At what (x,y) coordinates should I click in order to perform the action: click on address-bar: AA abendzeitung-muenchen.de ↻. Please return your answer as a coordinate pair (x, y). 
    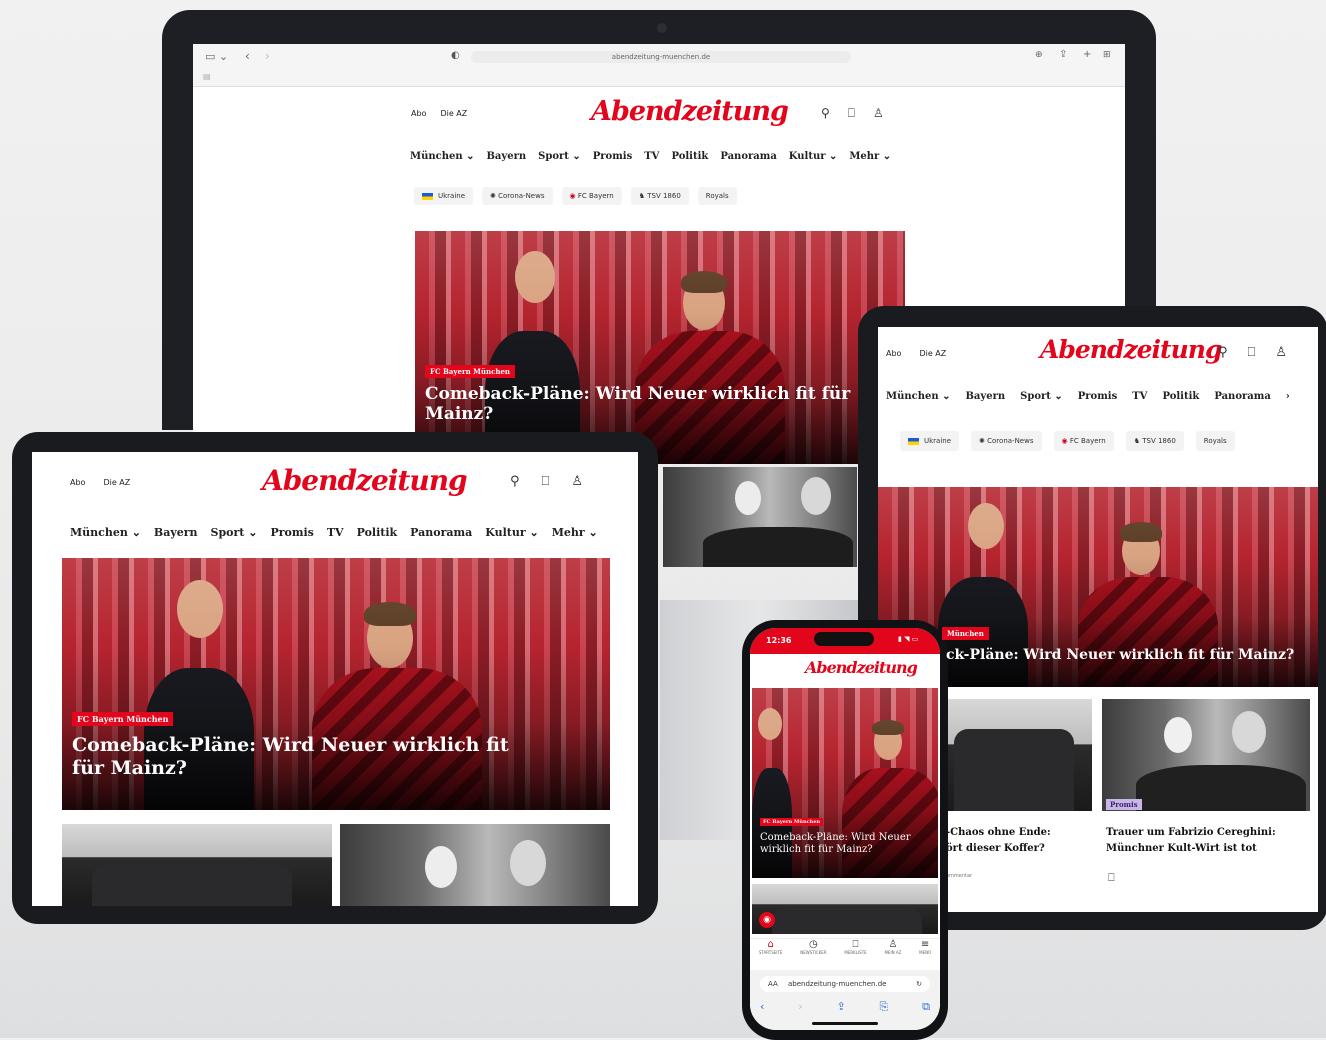
    Looking at the image, I should click on (845, 984).